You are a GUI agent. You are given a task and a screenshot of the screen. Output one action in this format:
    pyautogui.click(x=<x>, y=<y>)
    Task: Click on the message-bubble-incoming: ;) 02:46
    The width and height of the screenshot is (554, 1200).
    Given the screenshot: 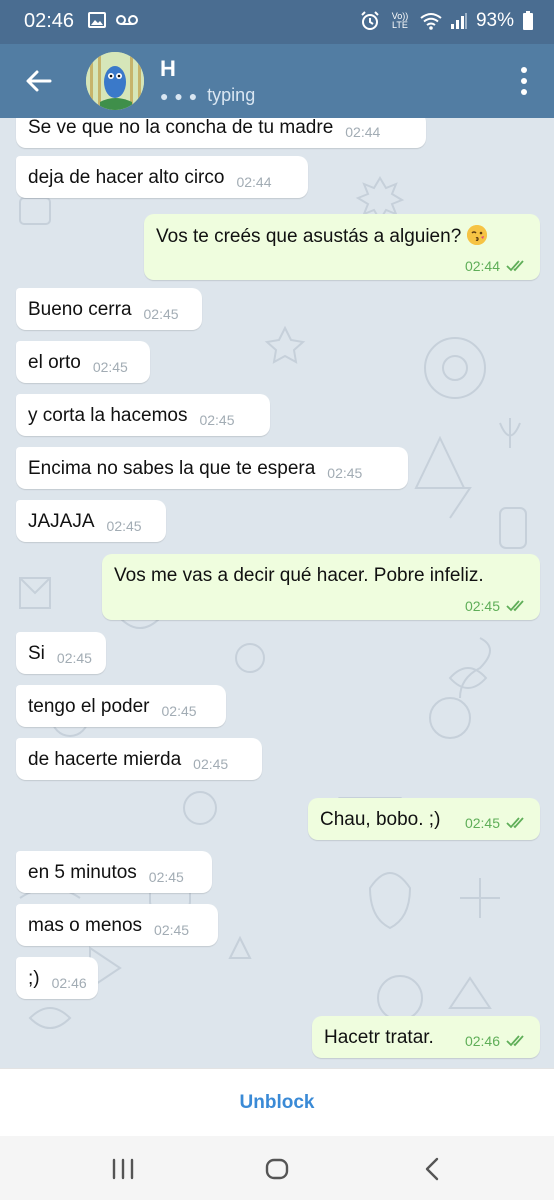 What is the action you would take?
    pyautogui.click(x=57, y=978)
    